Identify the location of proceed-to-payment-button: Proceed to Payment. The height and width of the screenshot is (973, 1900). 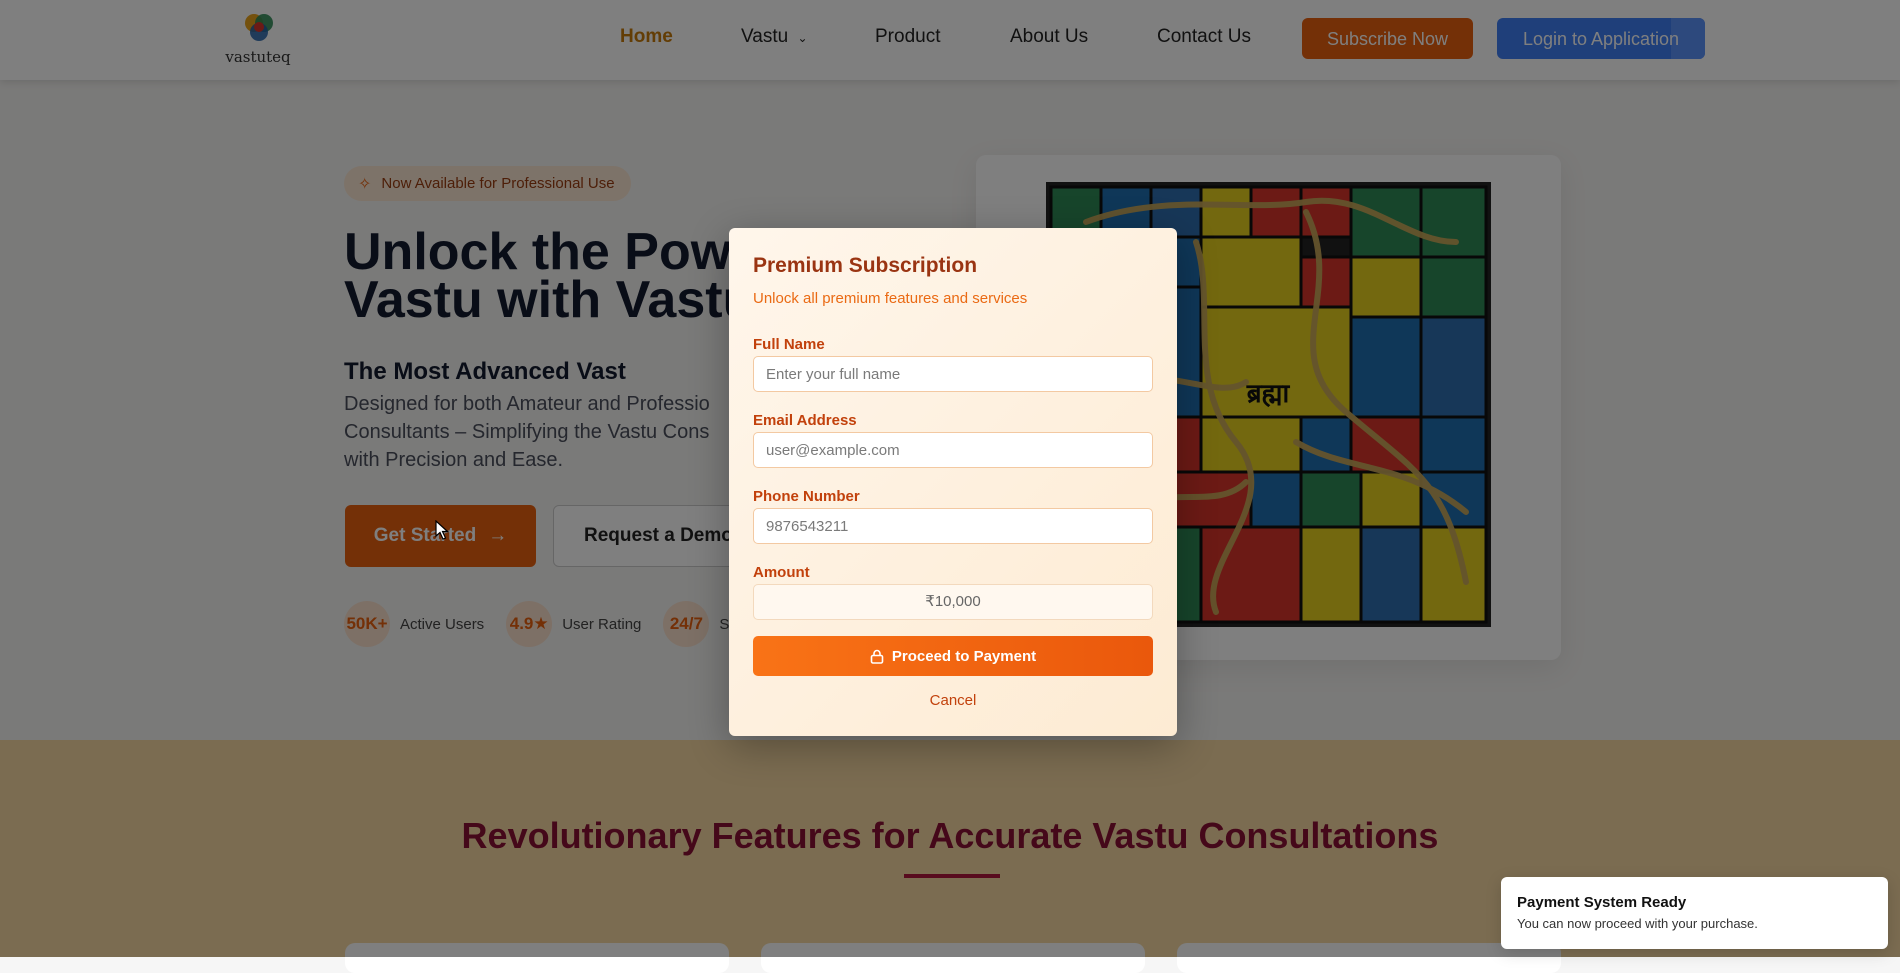
(953, 656).